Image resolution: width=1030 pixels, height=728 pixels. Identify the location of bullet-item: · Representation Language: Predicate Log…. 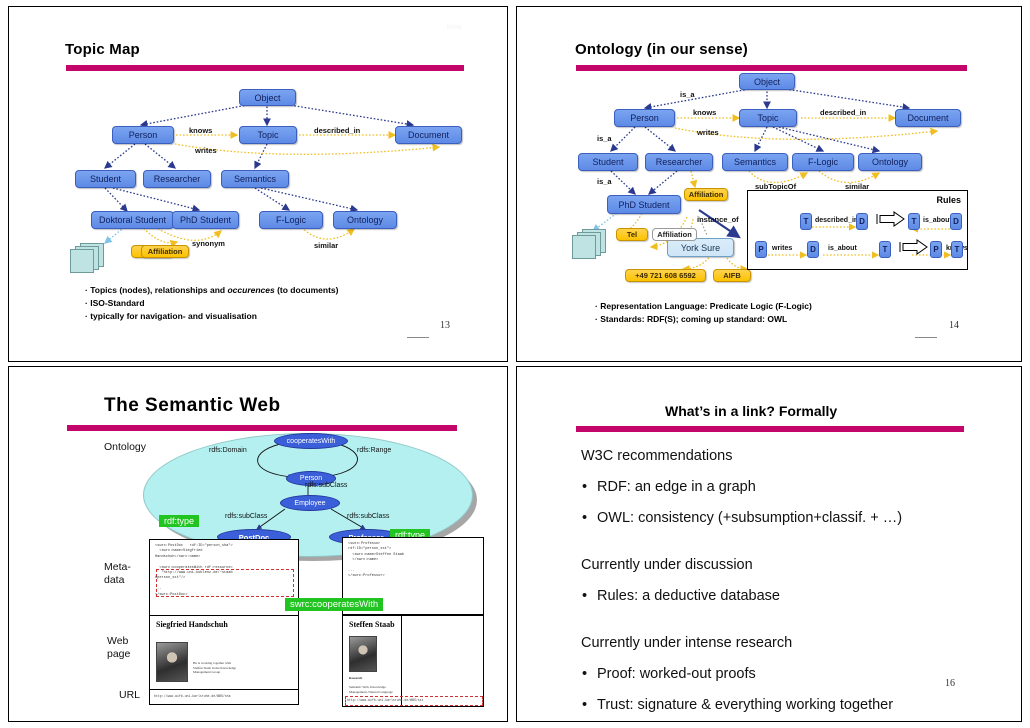
(703, 306).